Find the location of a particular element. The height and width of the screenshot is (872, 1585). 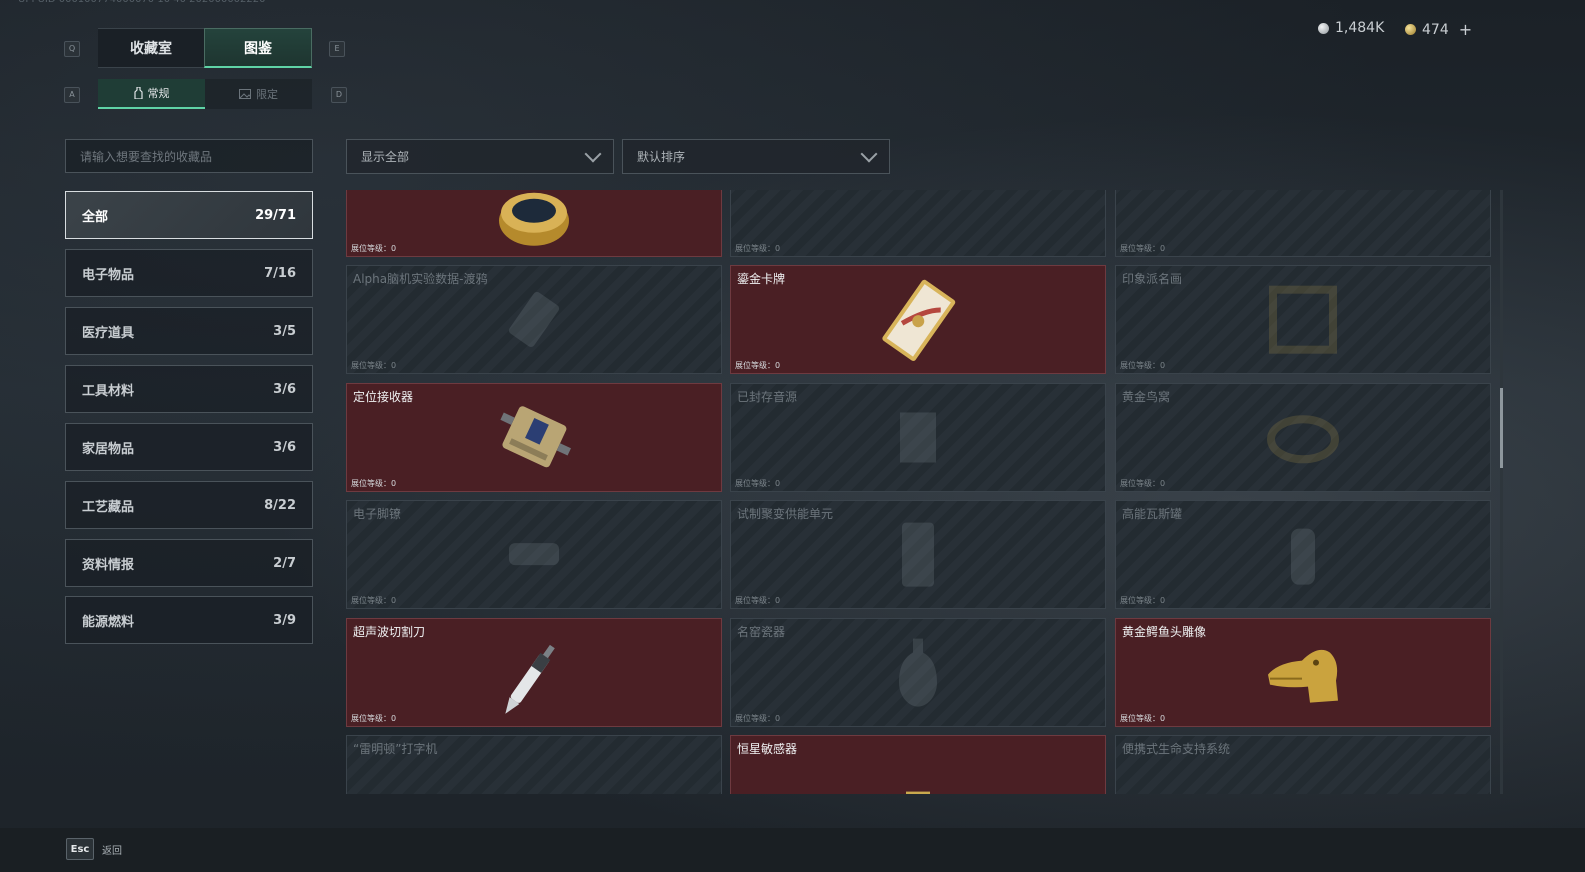

silver-amount: 1,484K is located at coordinates (1360, 28).